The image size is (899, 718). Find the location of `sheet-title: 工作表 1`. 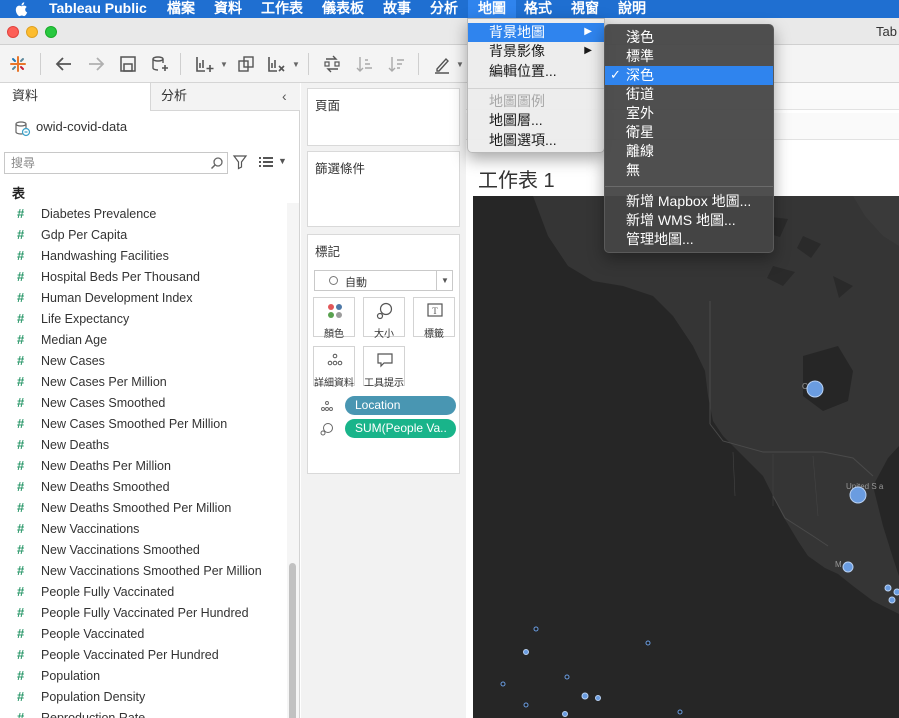

sheet-title: 工作表 1 is located at coordinates (516, 178).